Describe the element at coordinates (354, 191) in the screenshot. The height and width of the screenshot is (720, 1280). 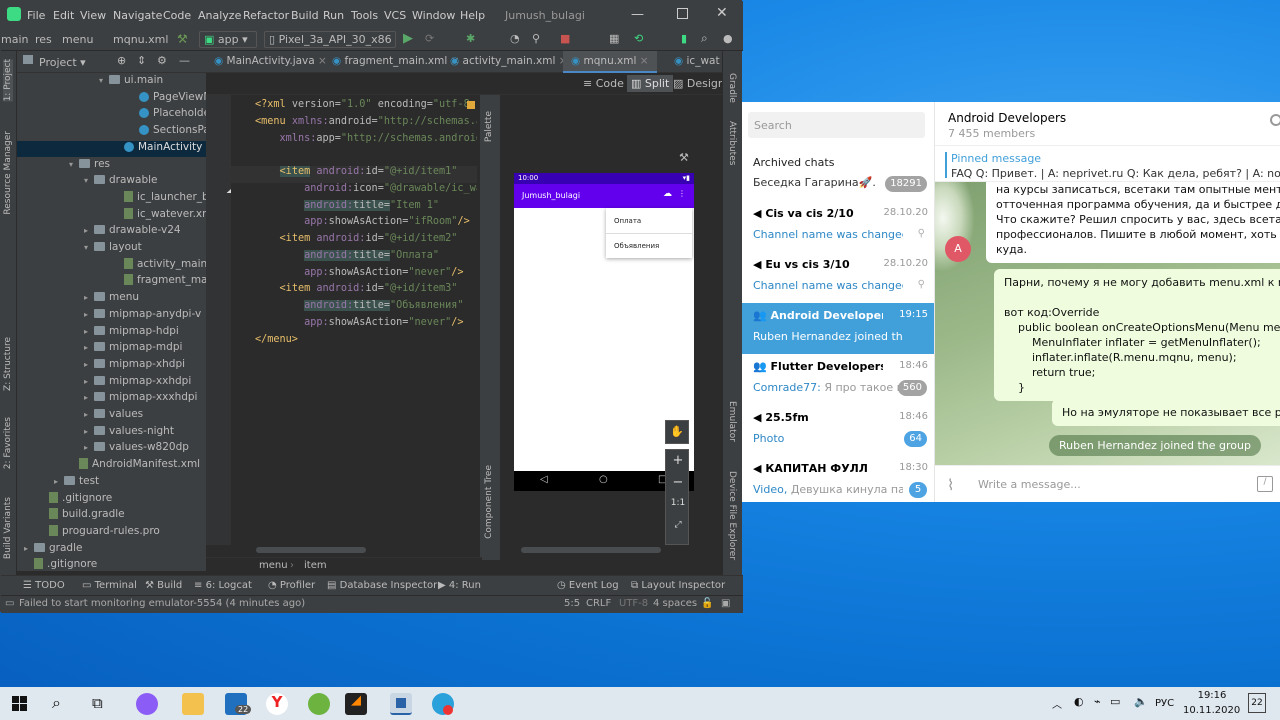
I see `code-line: 6 android:icon="@drawable/ic_wa` at that location.